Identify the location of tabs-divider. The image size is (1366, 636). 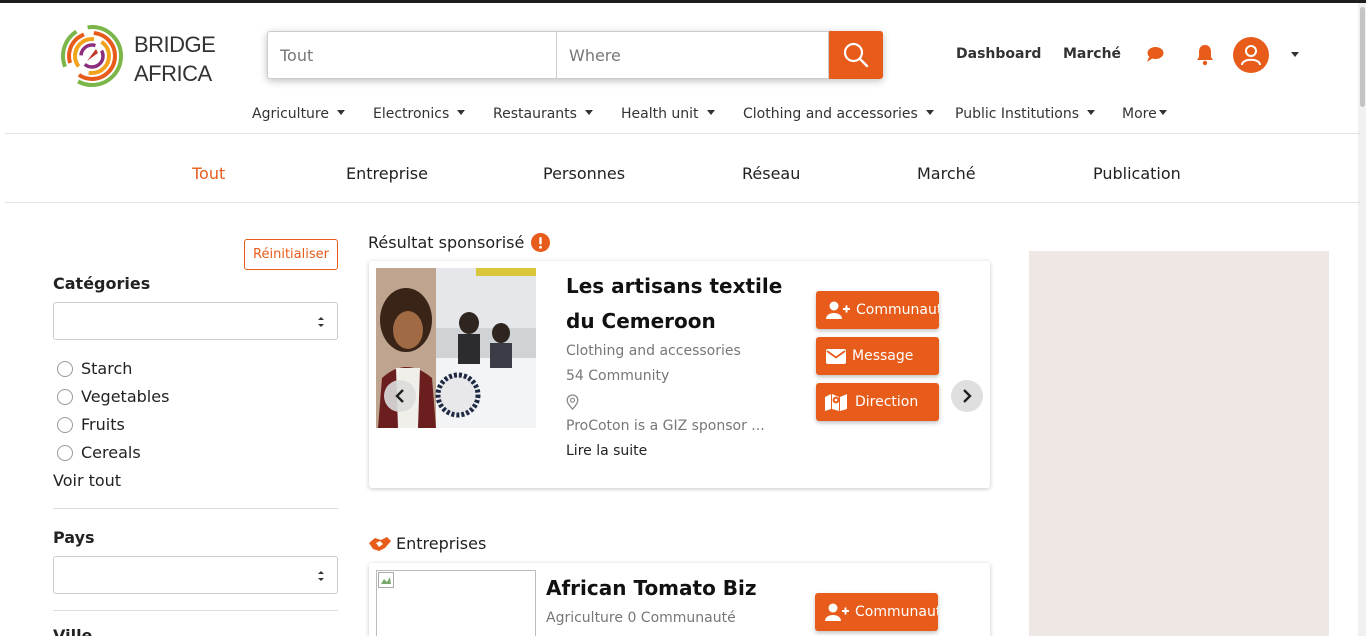
(682, 202).